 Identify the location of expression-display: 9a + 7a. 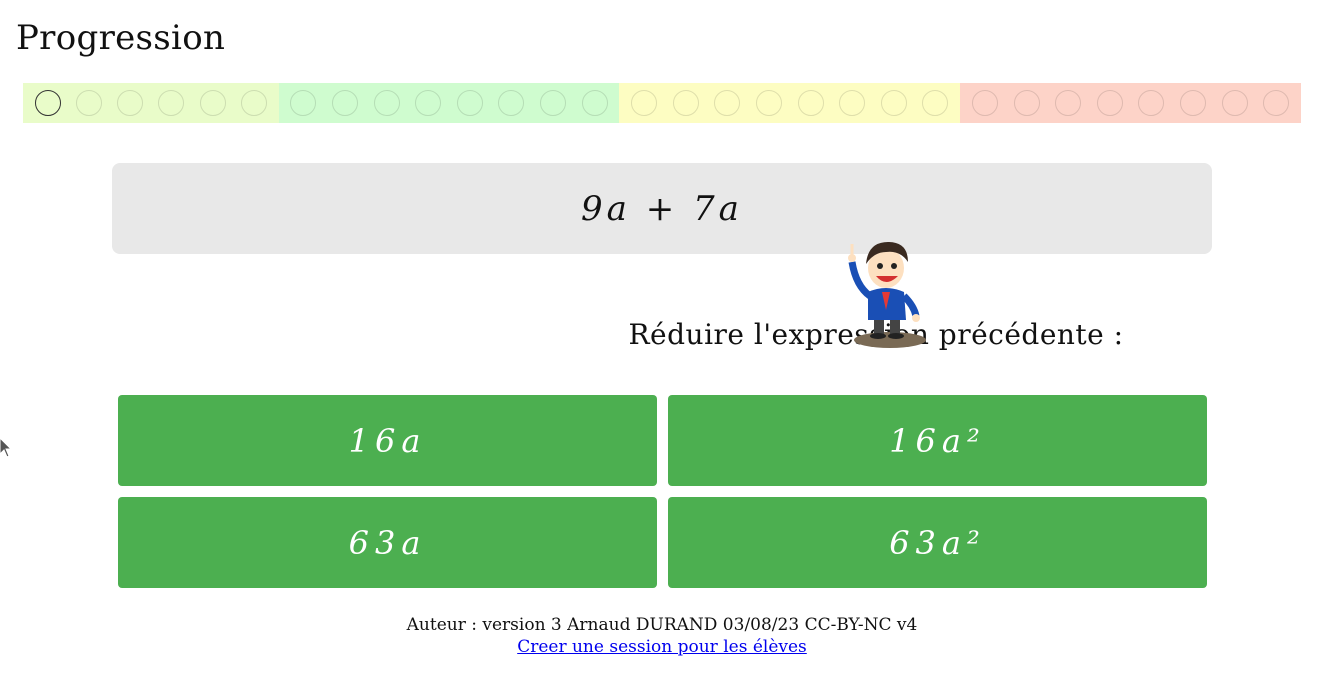
(662, 208).